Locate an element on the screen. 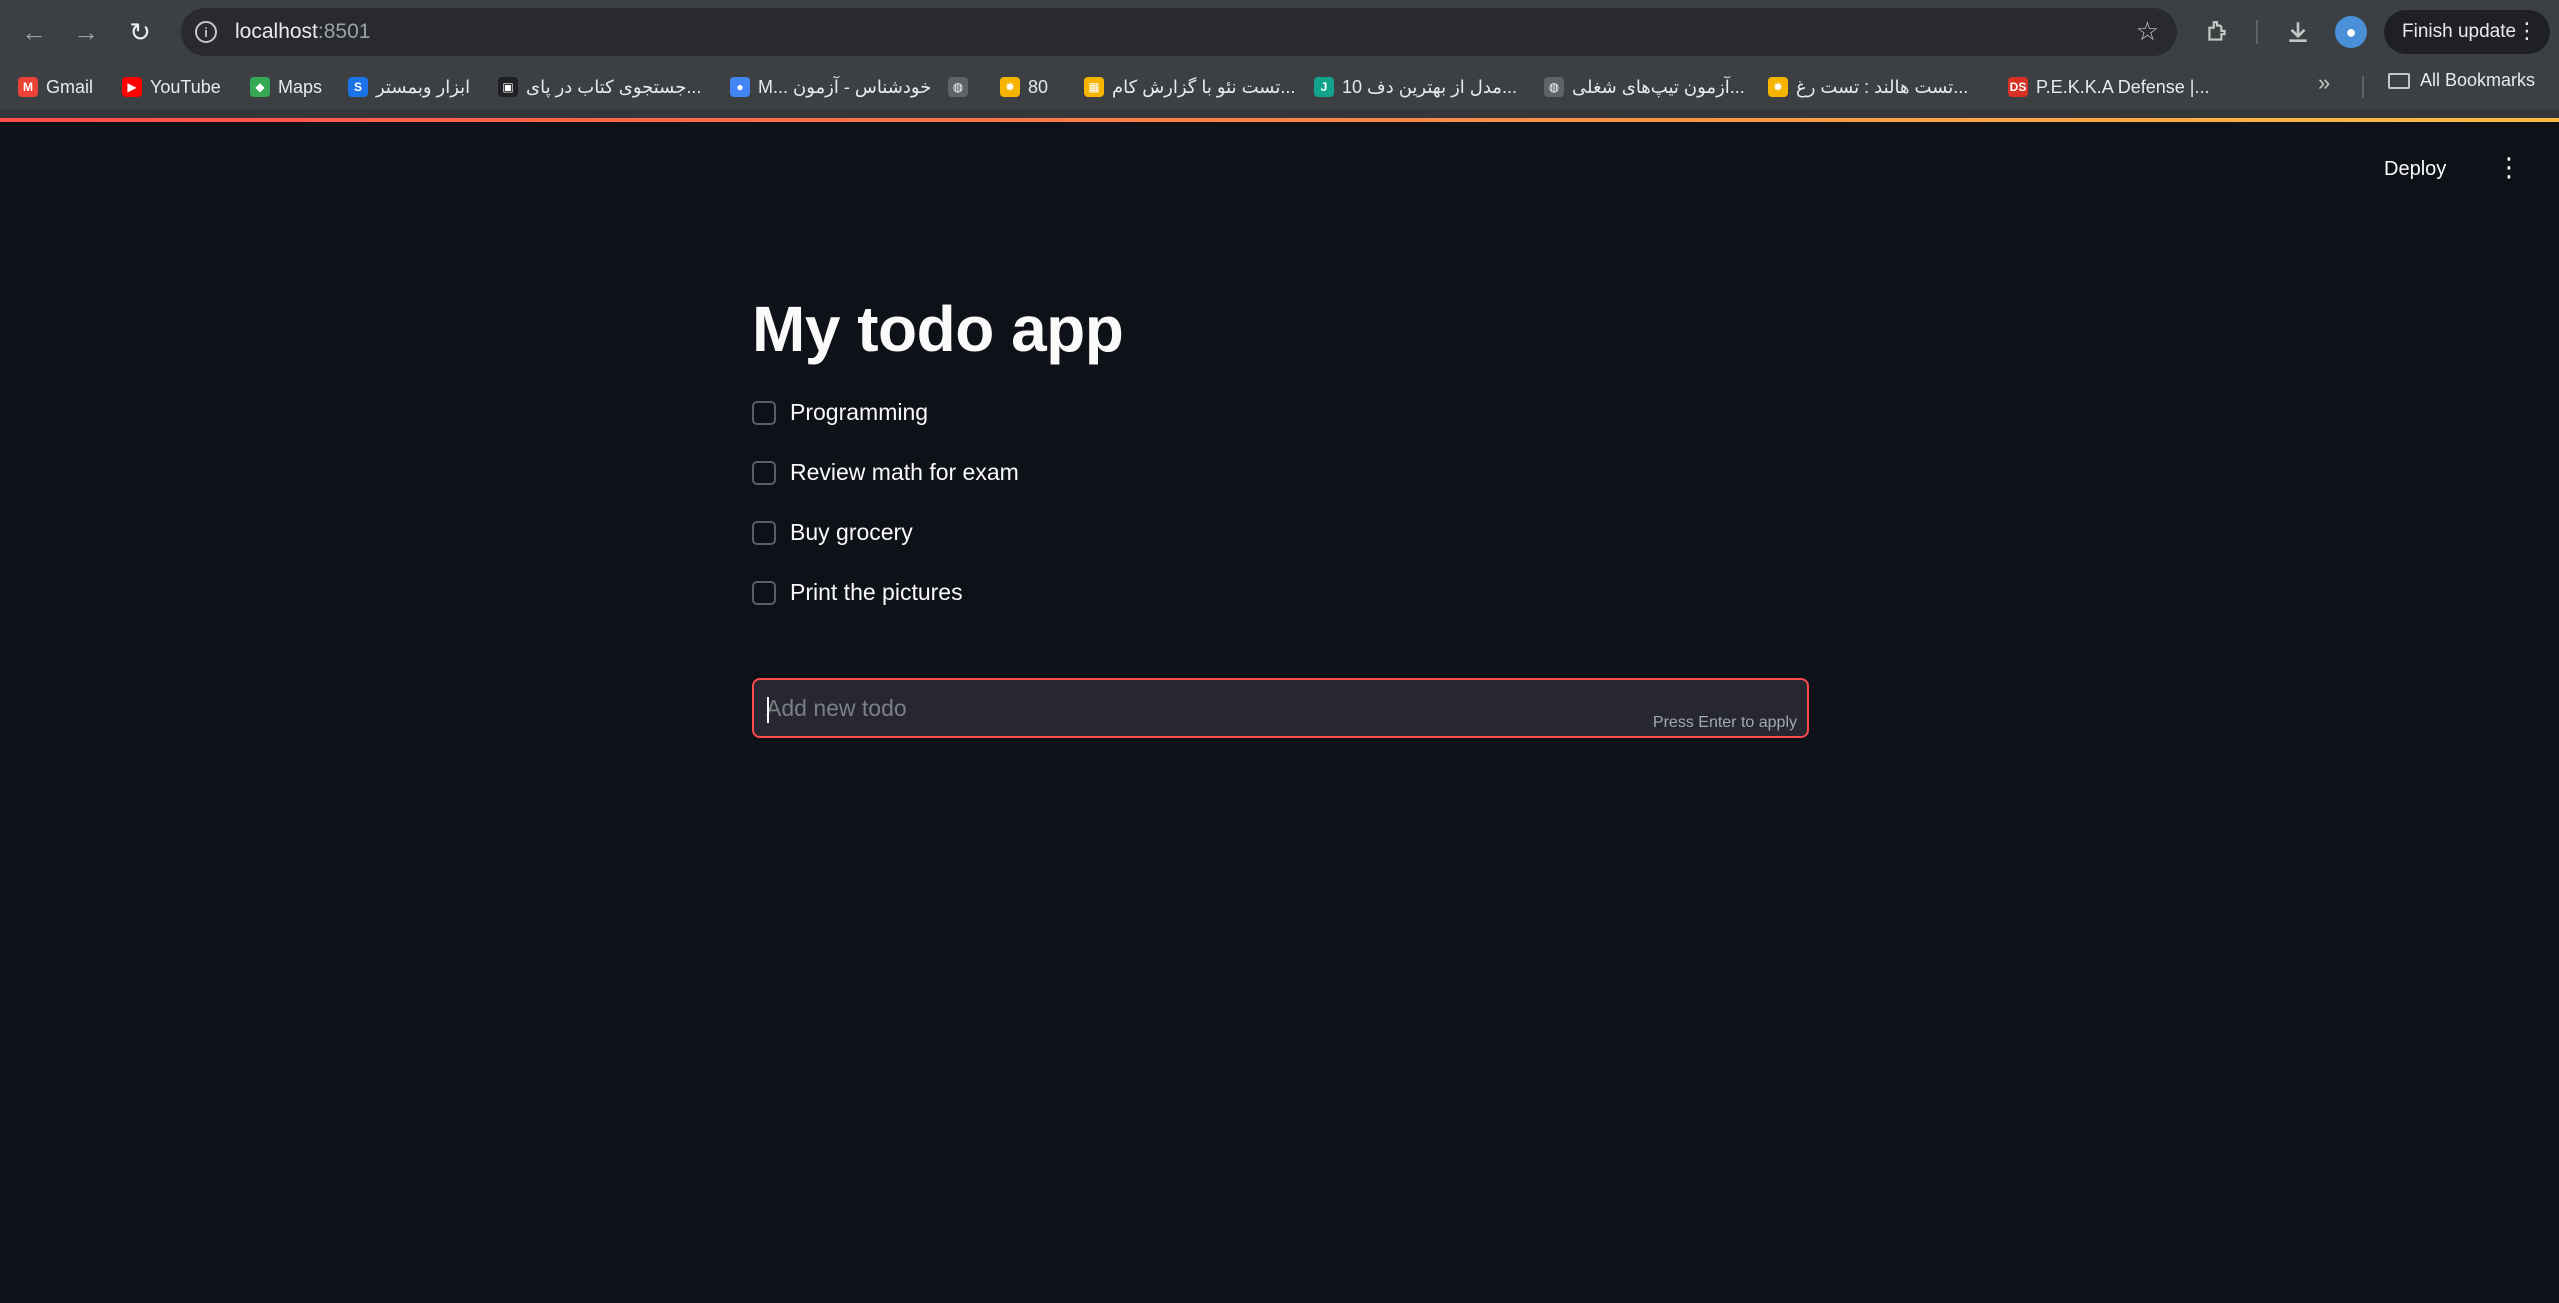  todo-item: Print the pictures is located at coordinates (857, 592).